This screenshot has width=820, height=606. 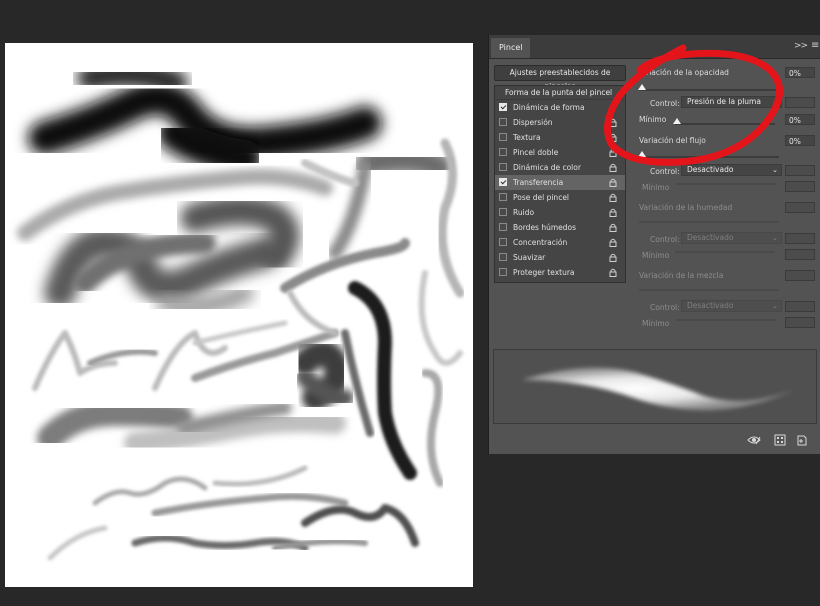 What do you see at coordinates (686, 207) in the screenshot?
I see `wet-jitter-label: Variación de la humedad` at bounding box center [686, 207].